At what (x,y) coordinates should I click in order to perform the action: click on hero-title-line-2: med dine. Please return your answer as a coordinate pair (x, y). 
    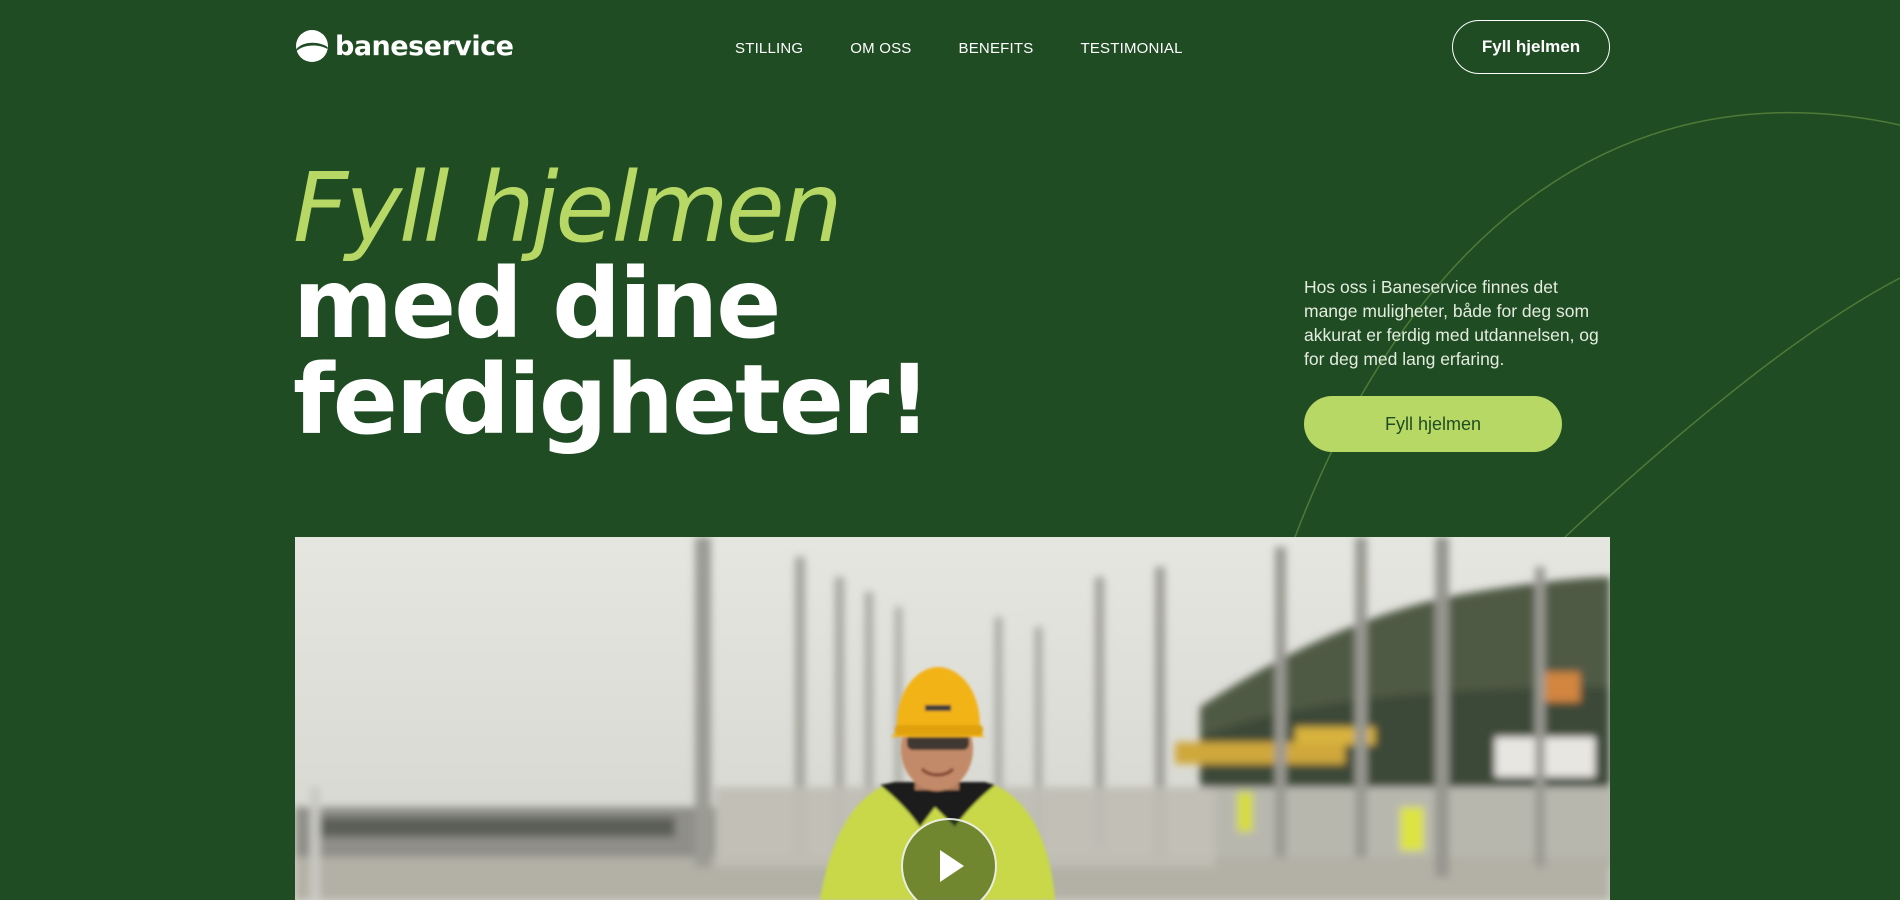
    Looking at the image, I should click on (537, 304).